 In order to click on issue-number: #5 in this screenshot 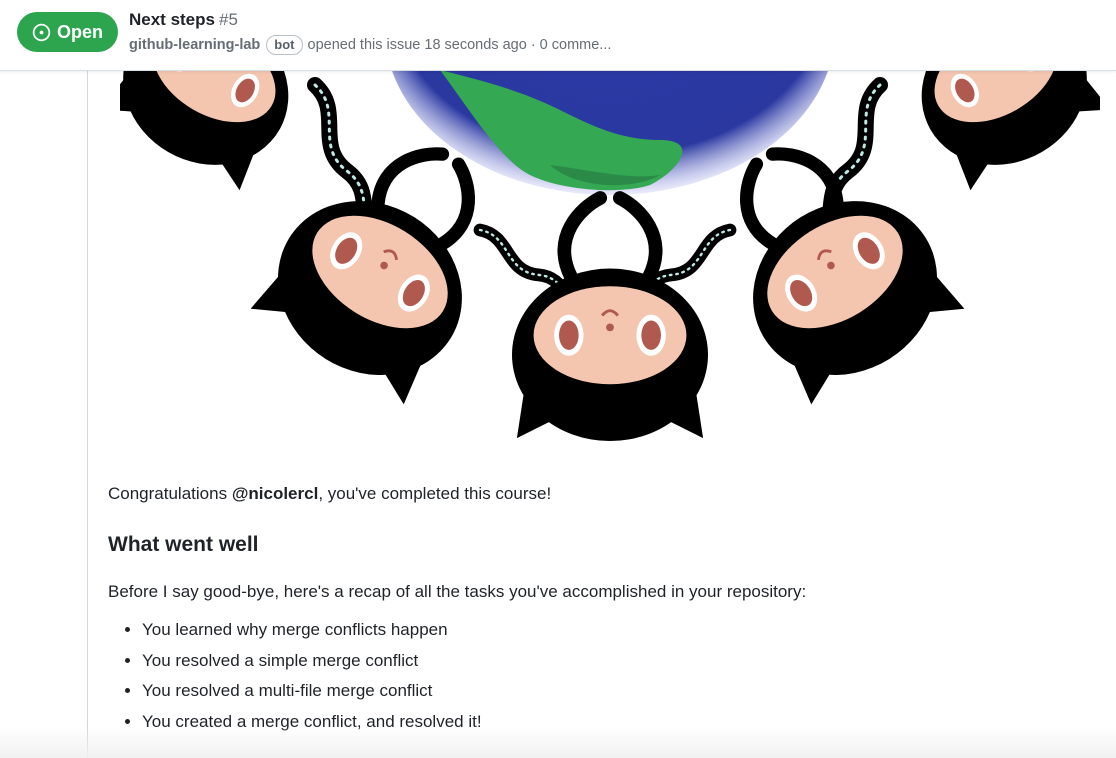, I will do `click(228, 19)`.